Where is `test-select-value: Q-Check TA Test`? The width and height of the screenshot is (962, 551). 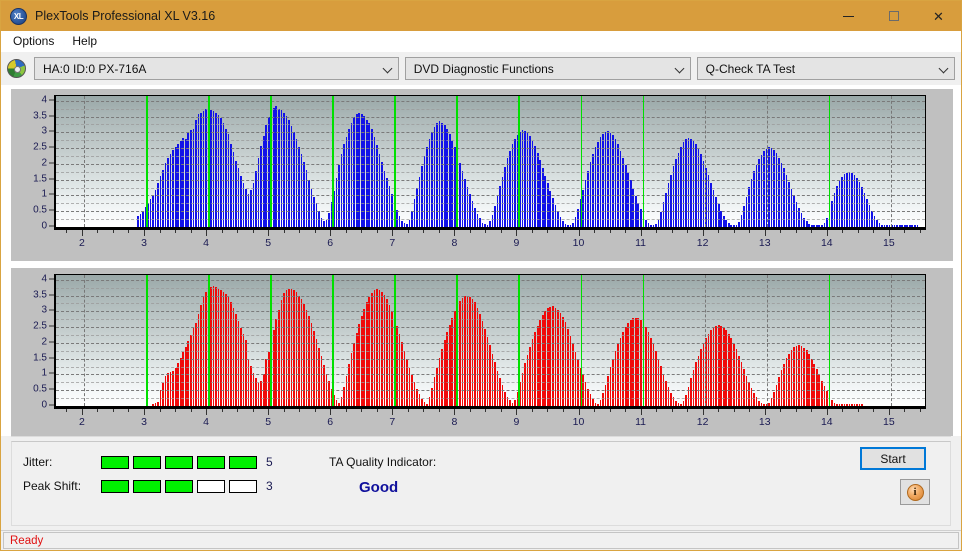
test-select-value: Q-Check TA Test is located at coordinates (750, 68).